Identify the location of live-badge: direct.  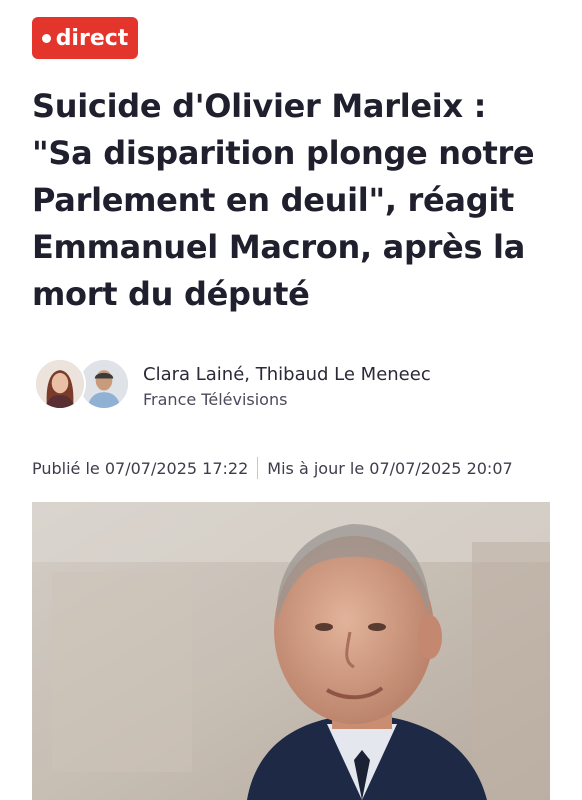
(85, 38).